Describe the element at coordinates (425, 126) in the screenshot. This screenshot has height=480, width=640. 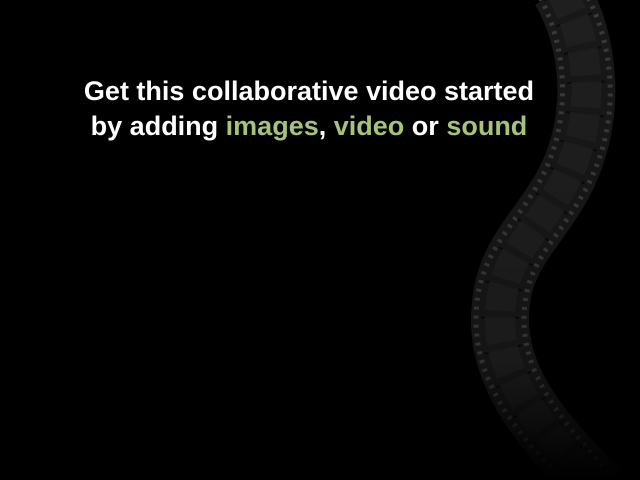
I see `or-word: or` at that location.